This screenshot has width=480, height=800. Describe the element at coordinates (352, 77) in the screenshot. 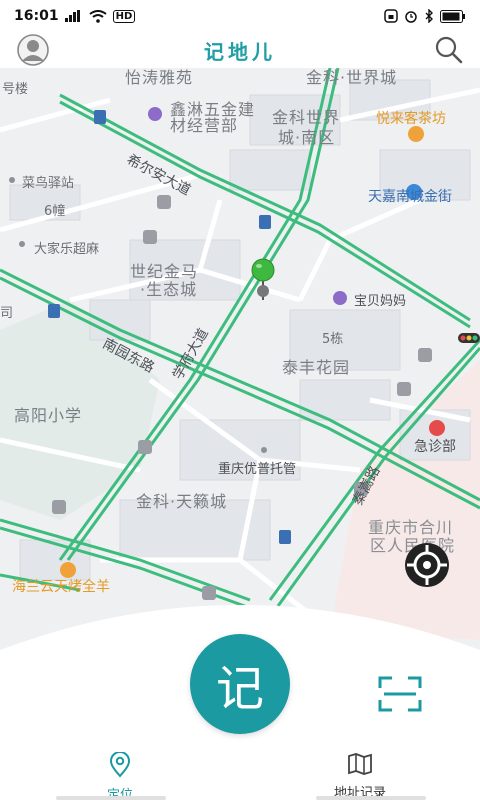

I see `map-label-jinke-world: 金科·世界城` at that location.